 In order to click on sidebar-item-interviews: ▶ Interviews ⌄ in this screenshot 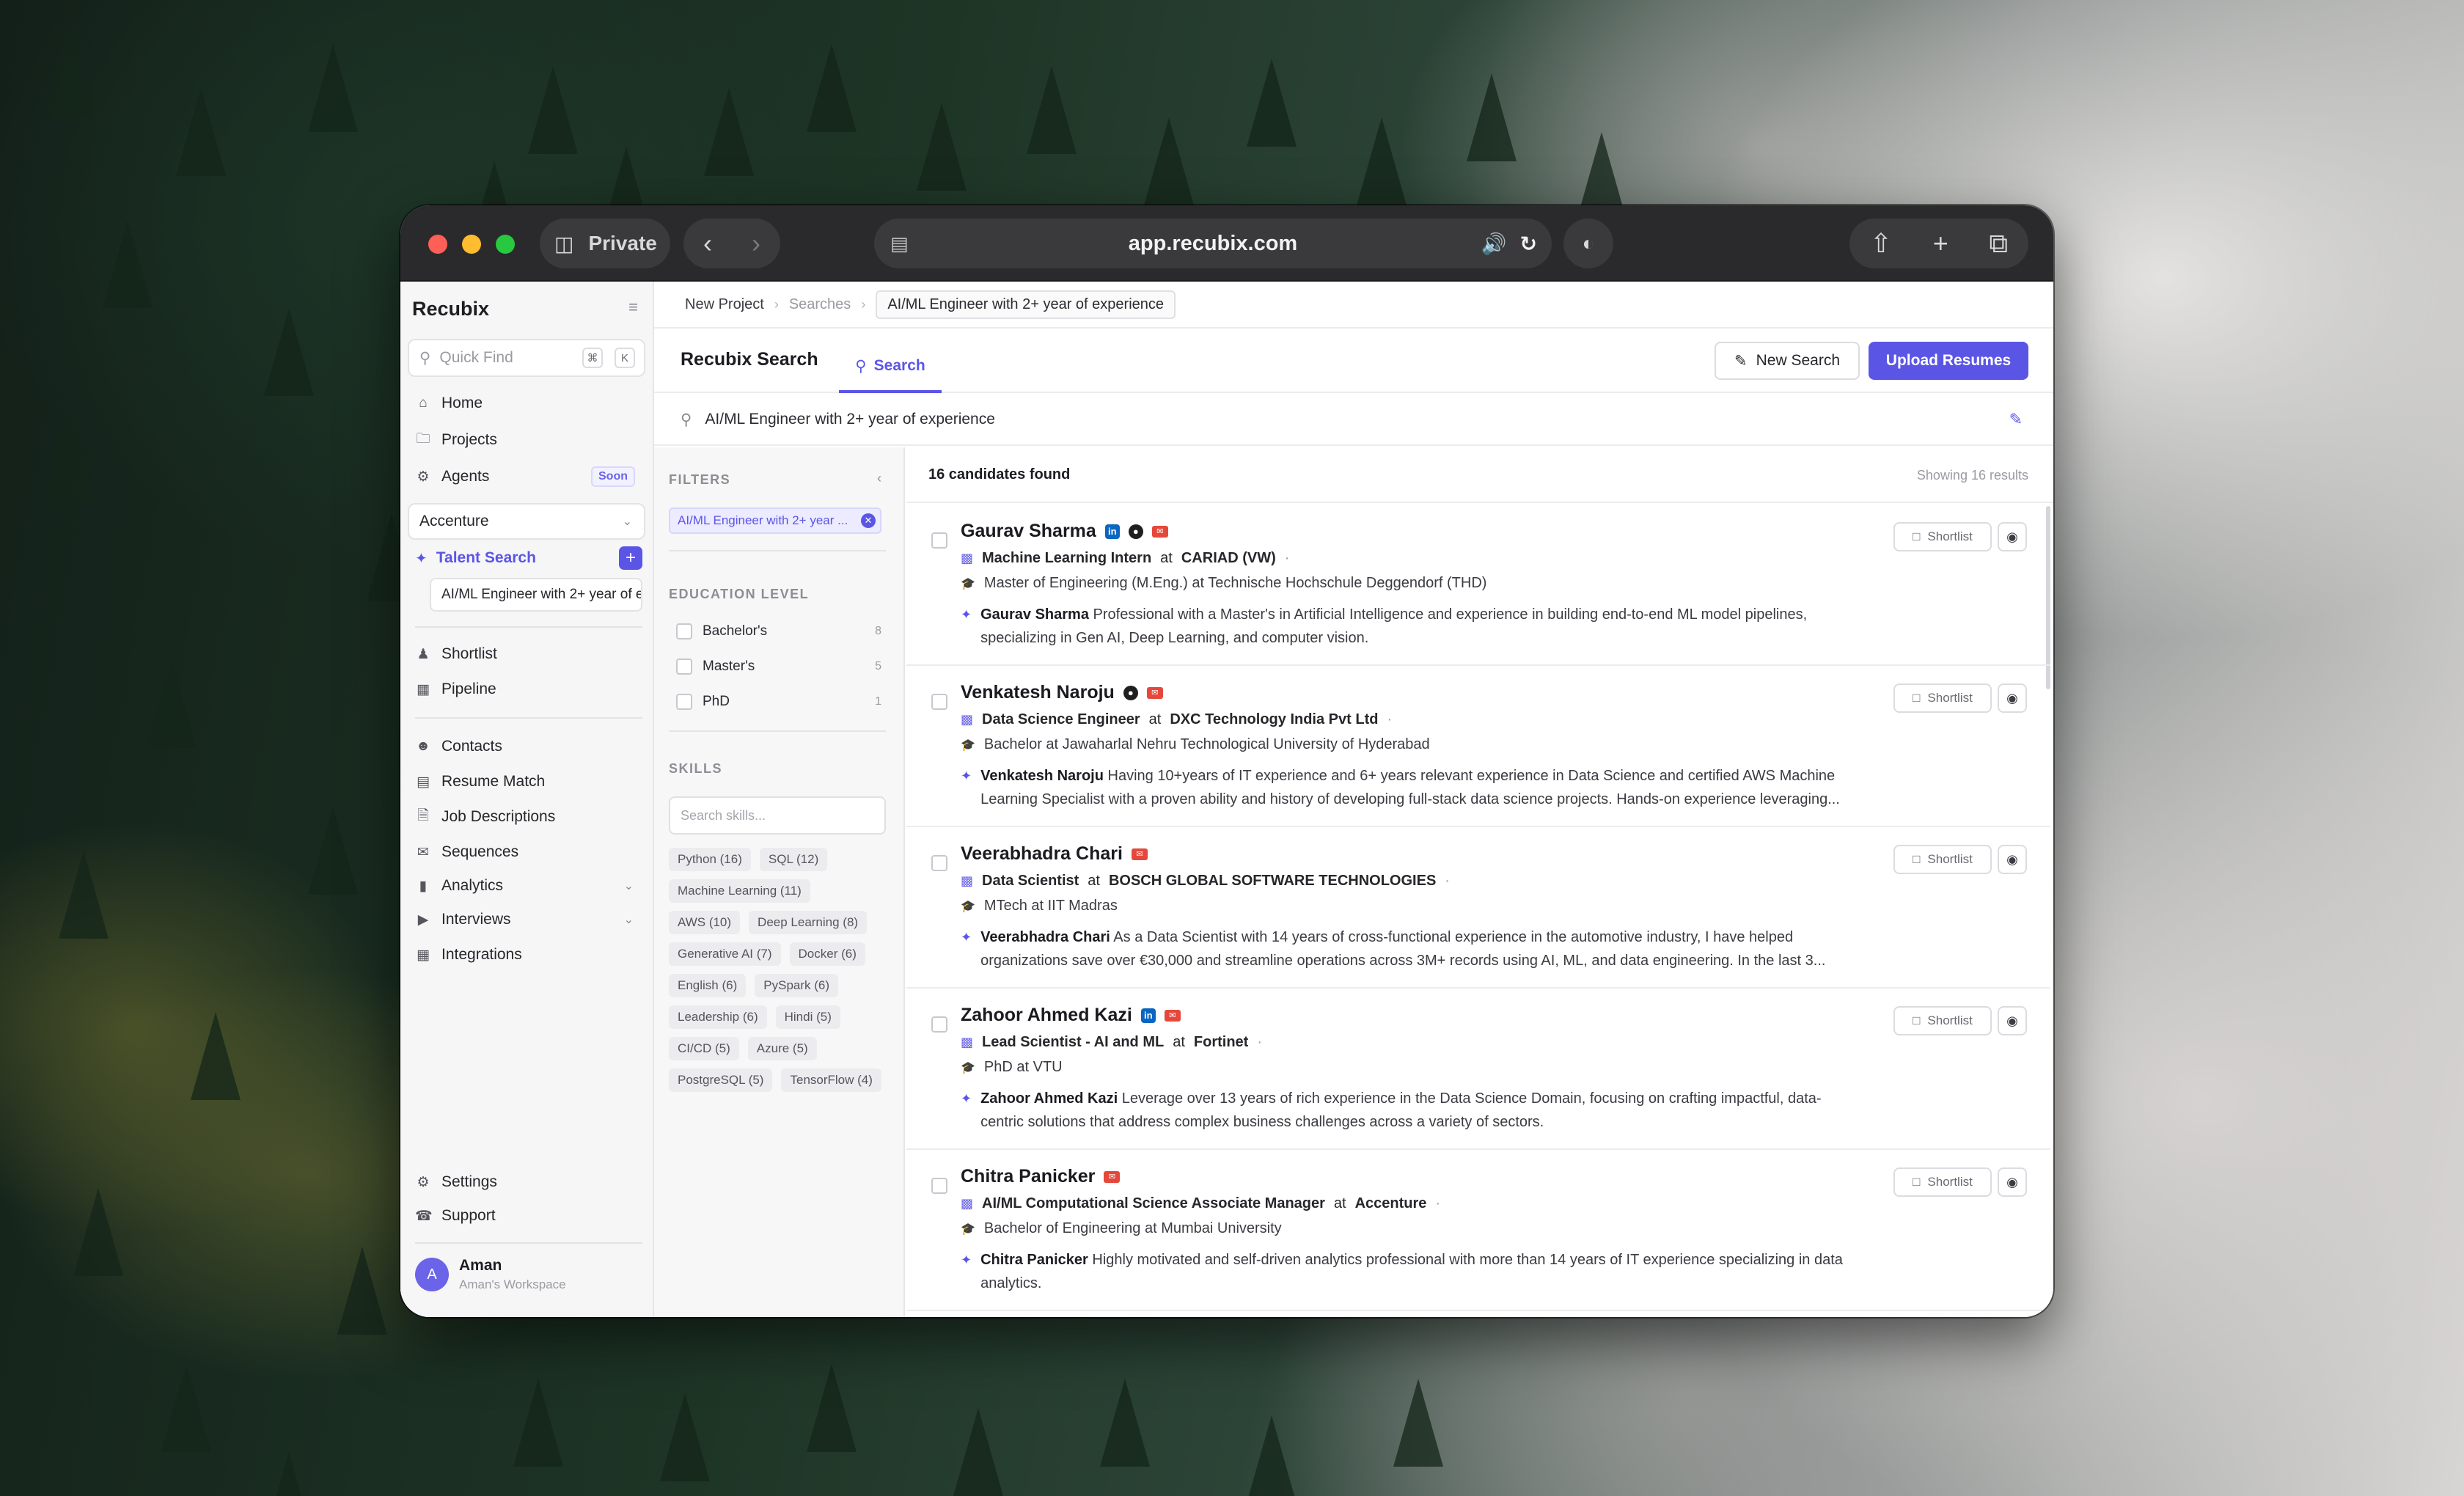, I will do `click(528, 919)`.